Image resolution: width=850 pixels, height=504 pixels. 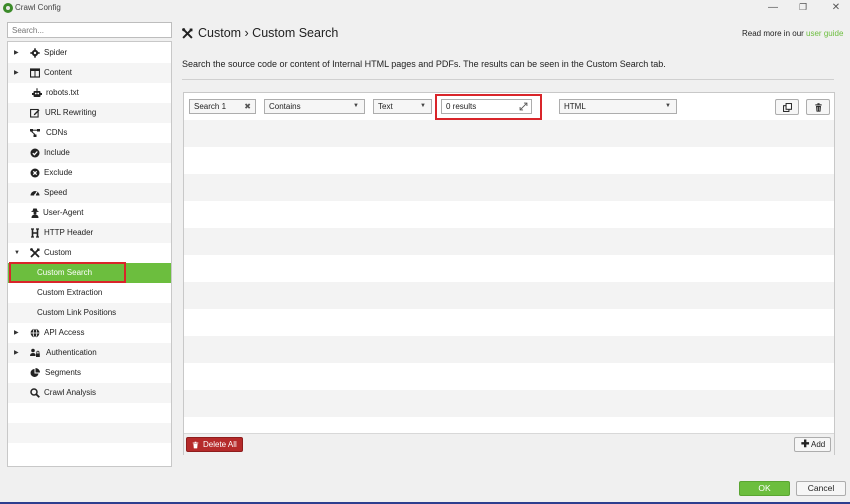 What do you see at coordinates (35, 73) in the screenshot?
I see `columns-icon` at bounding box center [35, 73].